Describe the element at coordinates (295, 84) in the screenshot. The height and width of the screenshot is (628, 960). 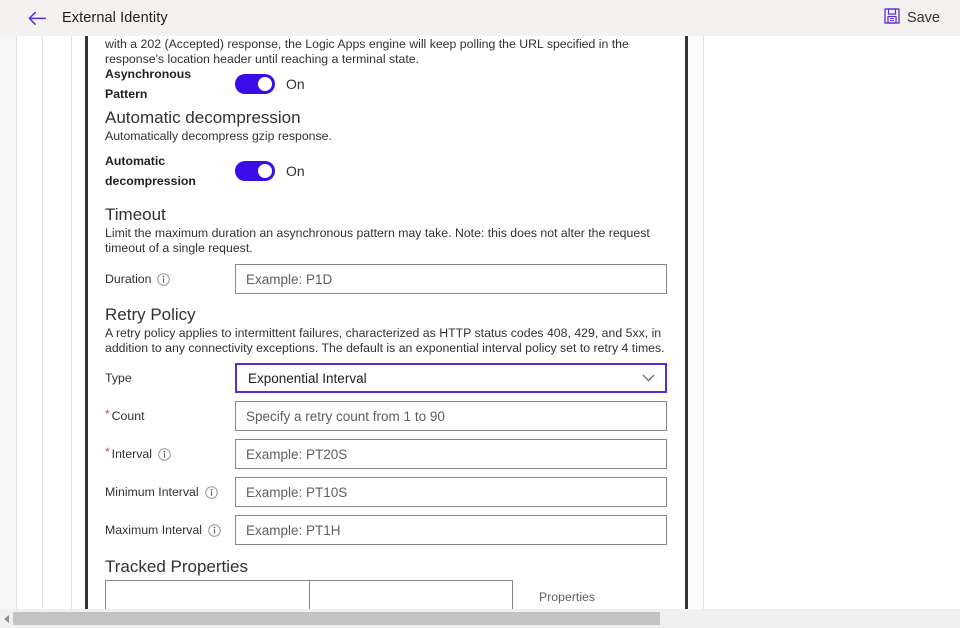
I see `async-pattern-toggle-state: On` at that location.